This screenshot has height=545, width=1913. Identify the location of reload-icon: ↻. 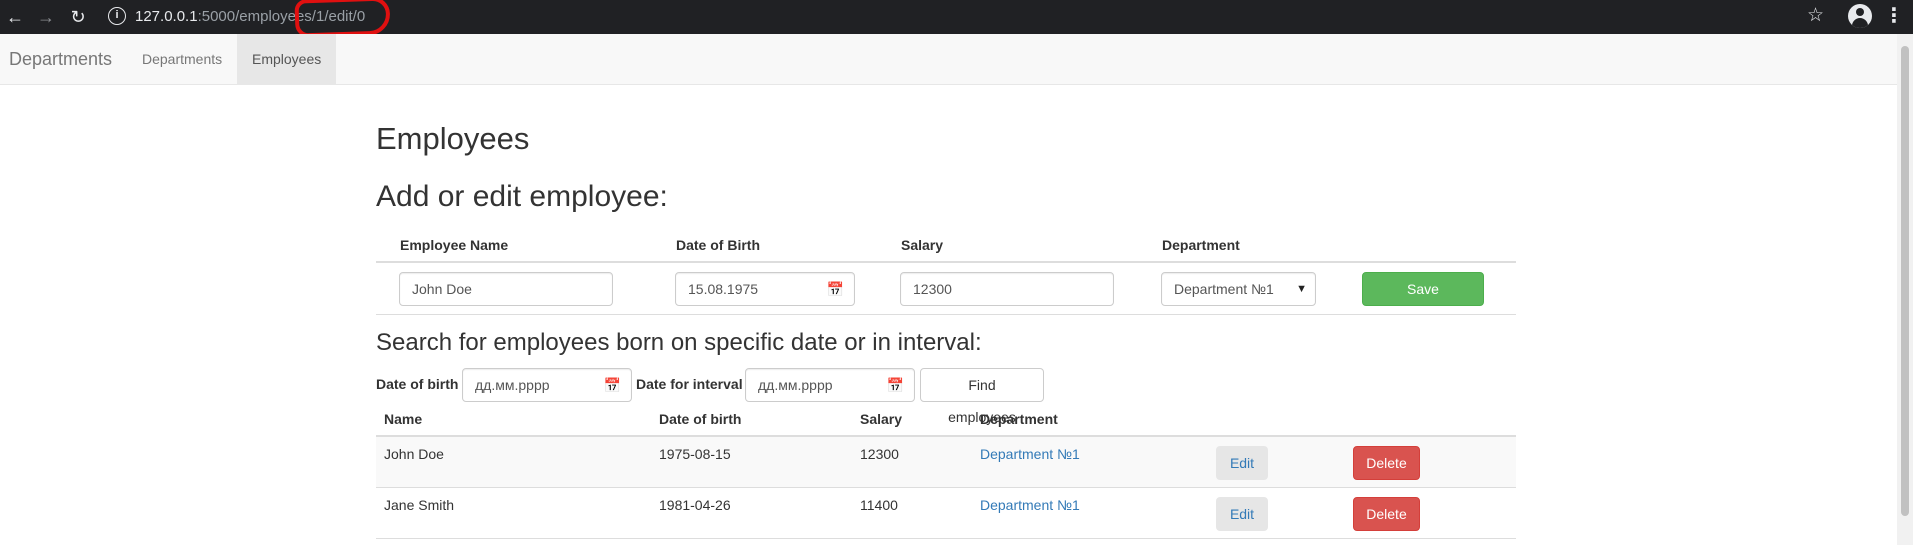
(78, 17).